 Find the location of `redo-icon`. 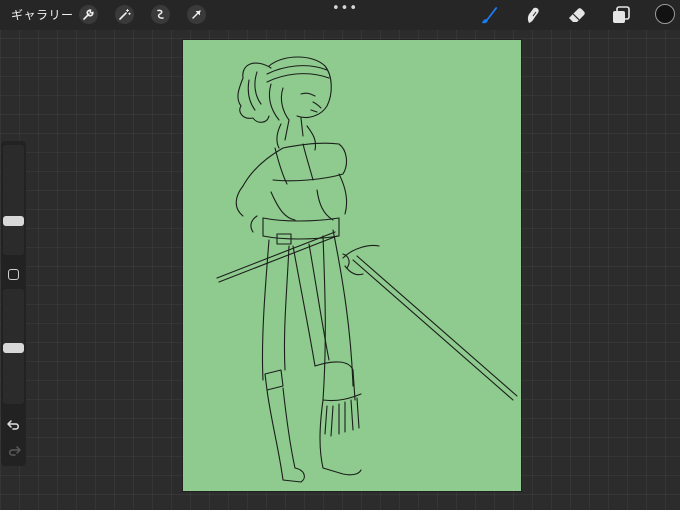

redo-icon is located at coordinates (14, 450).